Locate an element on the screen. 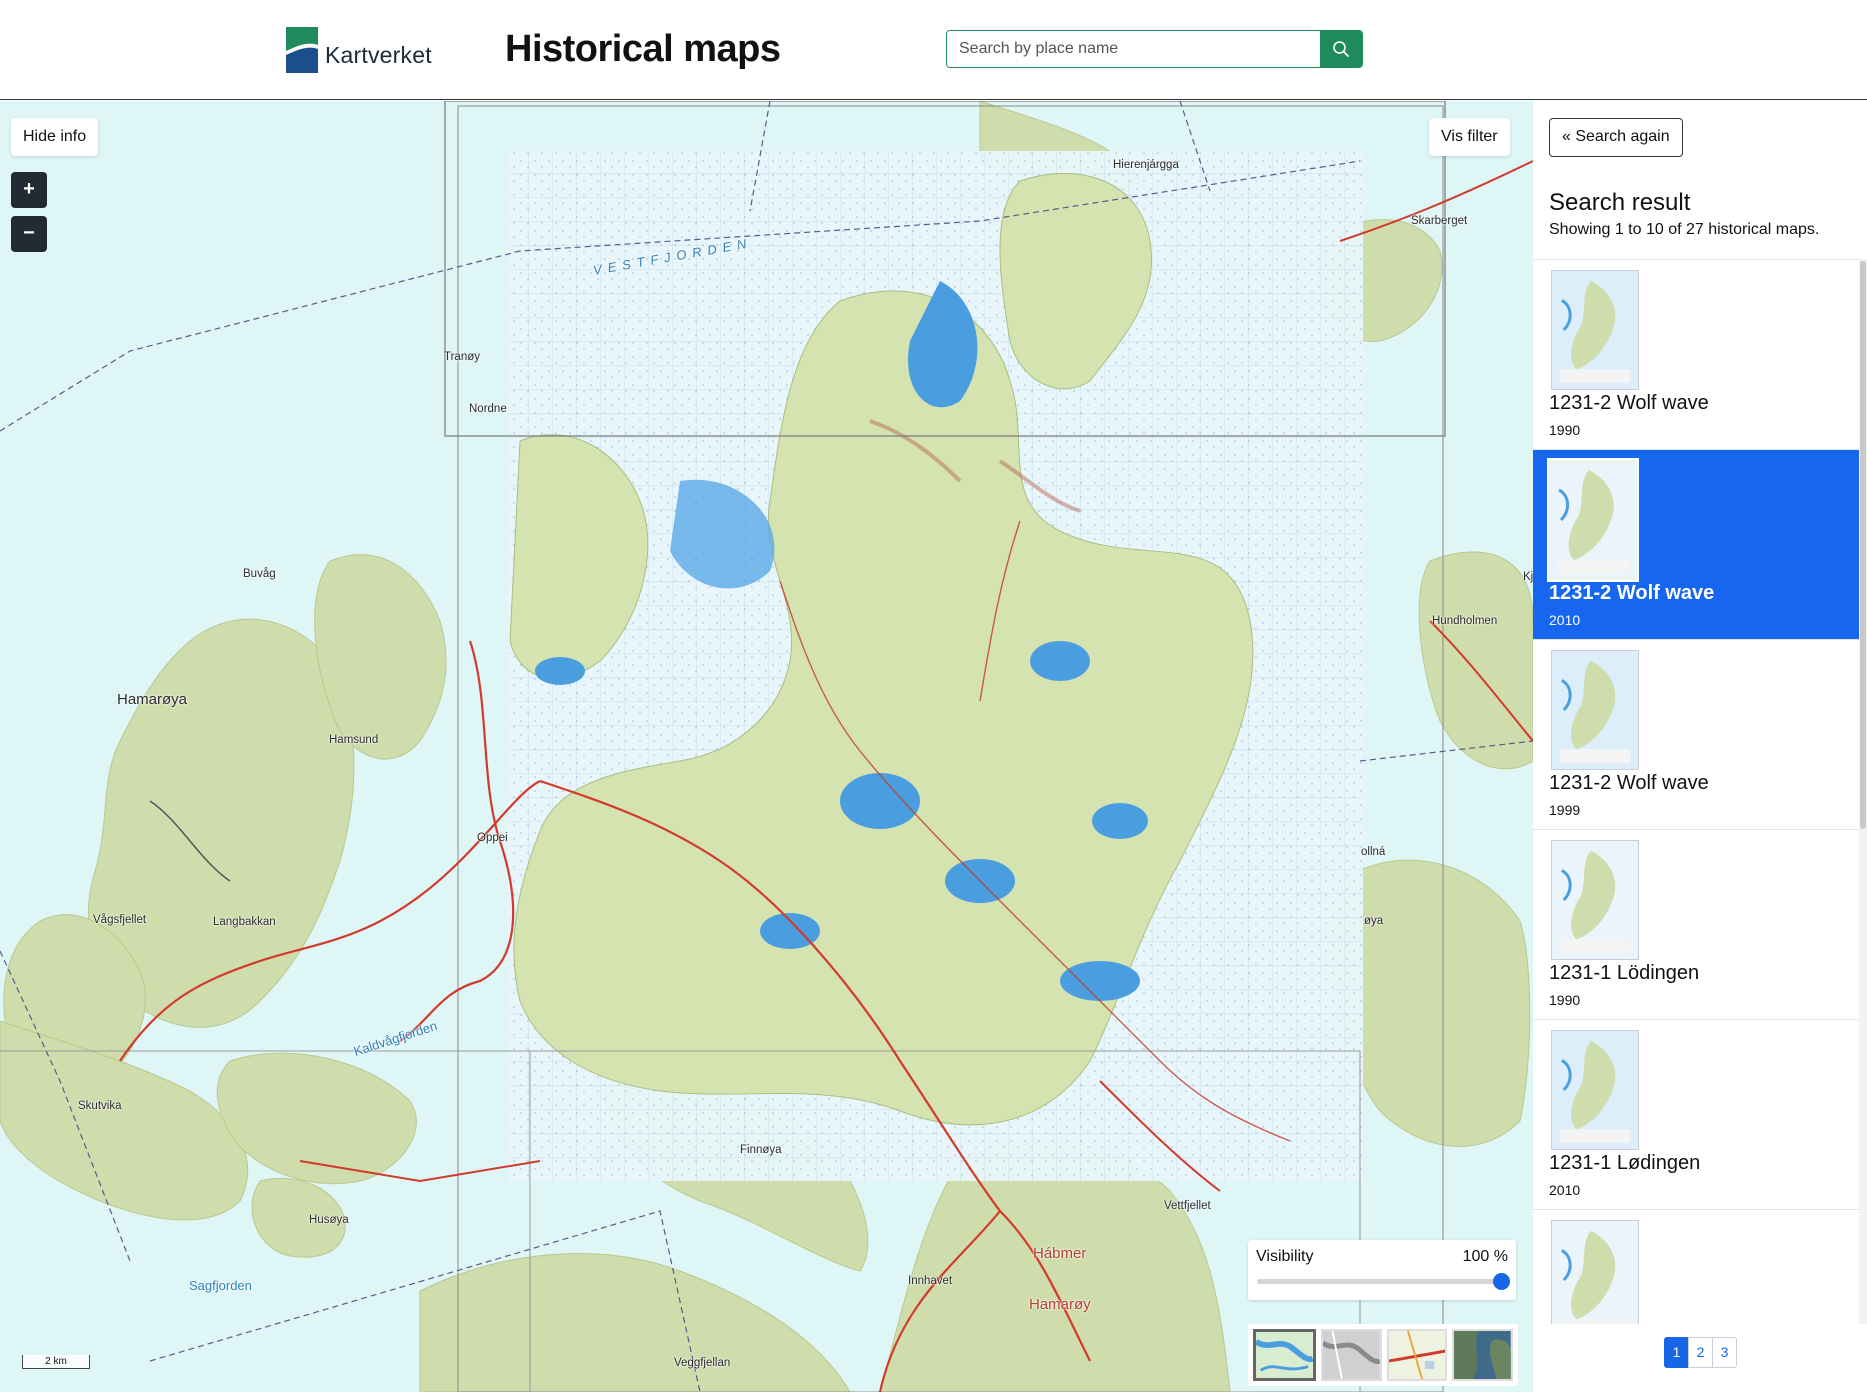 The image size is (1867, 1392). visibility-control: Visibility 100 % is located at coordinates (1382, 1270).